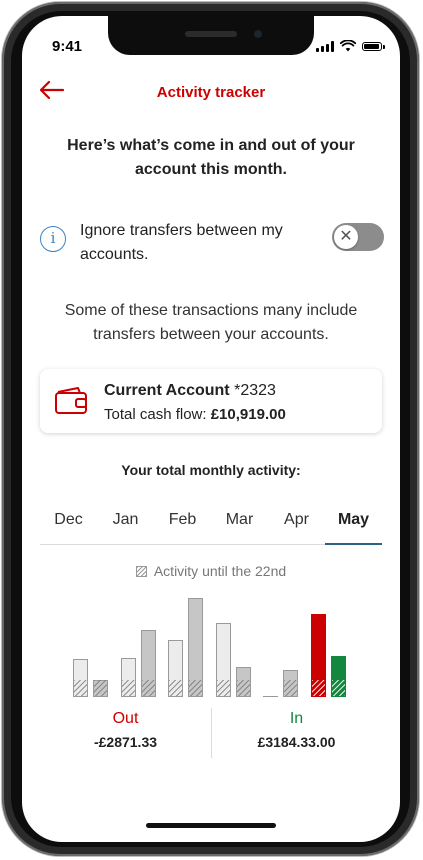  Describe the element at coordinates (125, 718) in the screenshot. I see `total-out-label: Out` at that location.